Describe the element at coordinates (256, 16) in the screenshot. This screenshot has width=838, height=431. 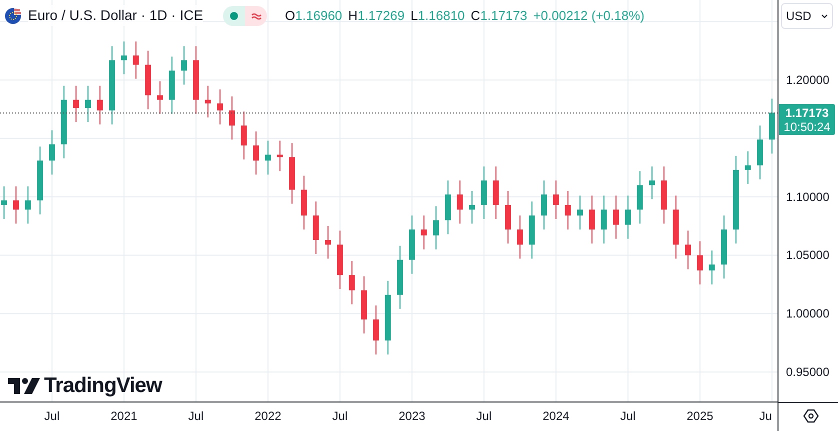
I see `wave-icon` at that location.